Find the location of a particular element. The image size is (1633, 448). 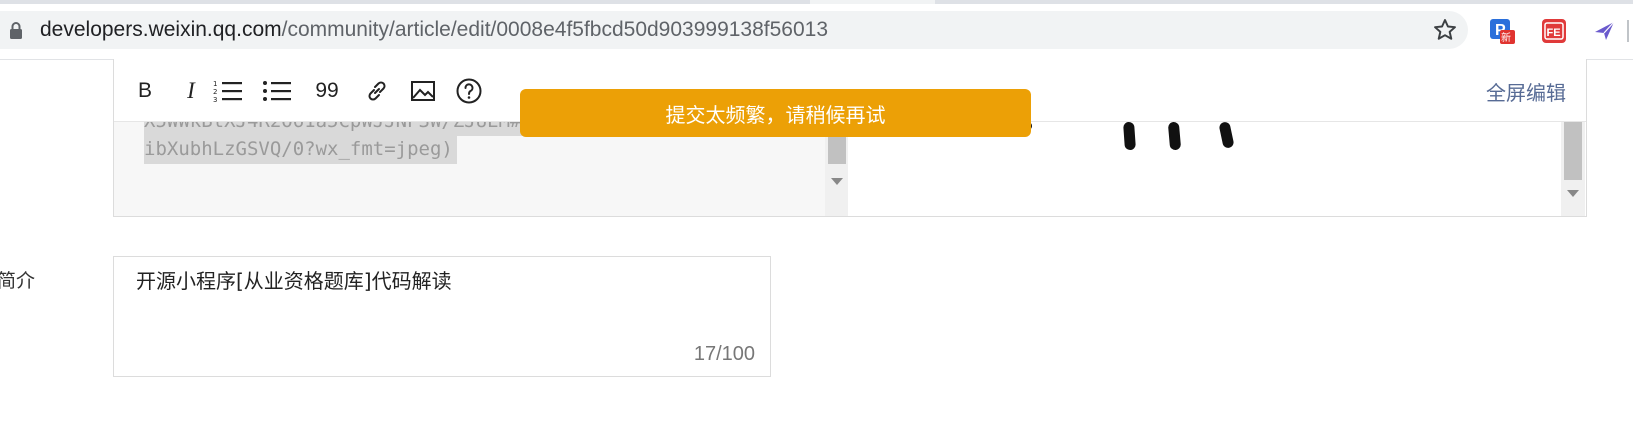

bullet-list-button is located at coordinates (277, 91).